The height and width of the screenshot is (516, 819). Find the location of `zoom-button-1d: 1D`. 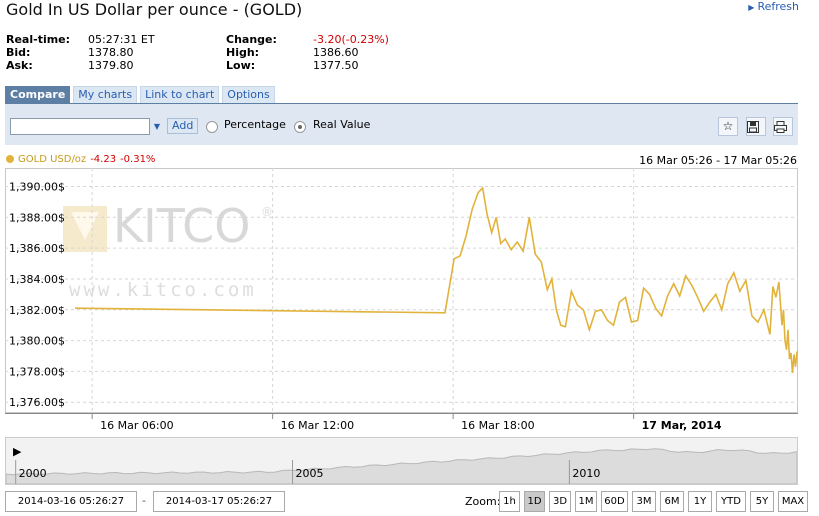

zoom-button-1d: 1D is located at coordinates (534, 501).